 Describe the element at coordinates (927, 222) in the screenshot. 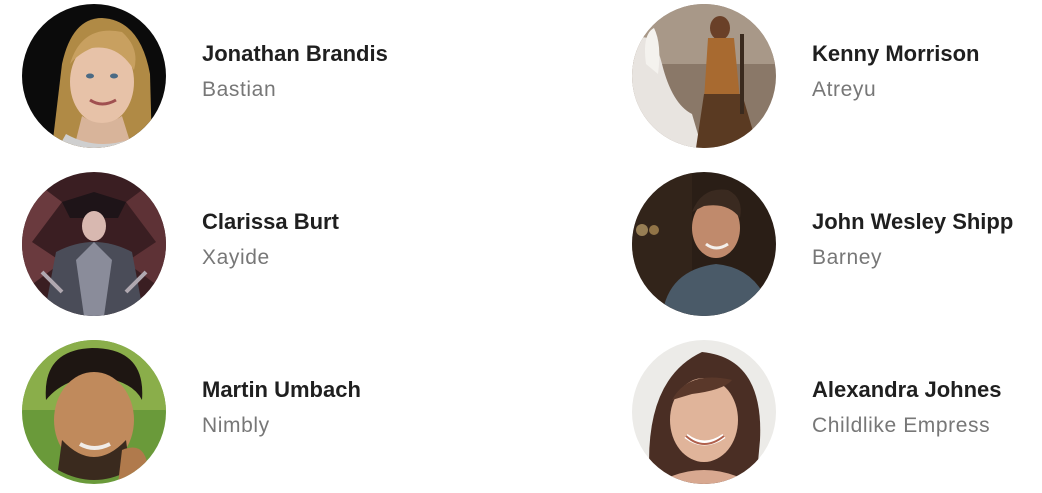

I see `actor-name: John Wesley Shipp` at that location.